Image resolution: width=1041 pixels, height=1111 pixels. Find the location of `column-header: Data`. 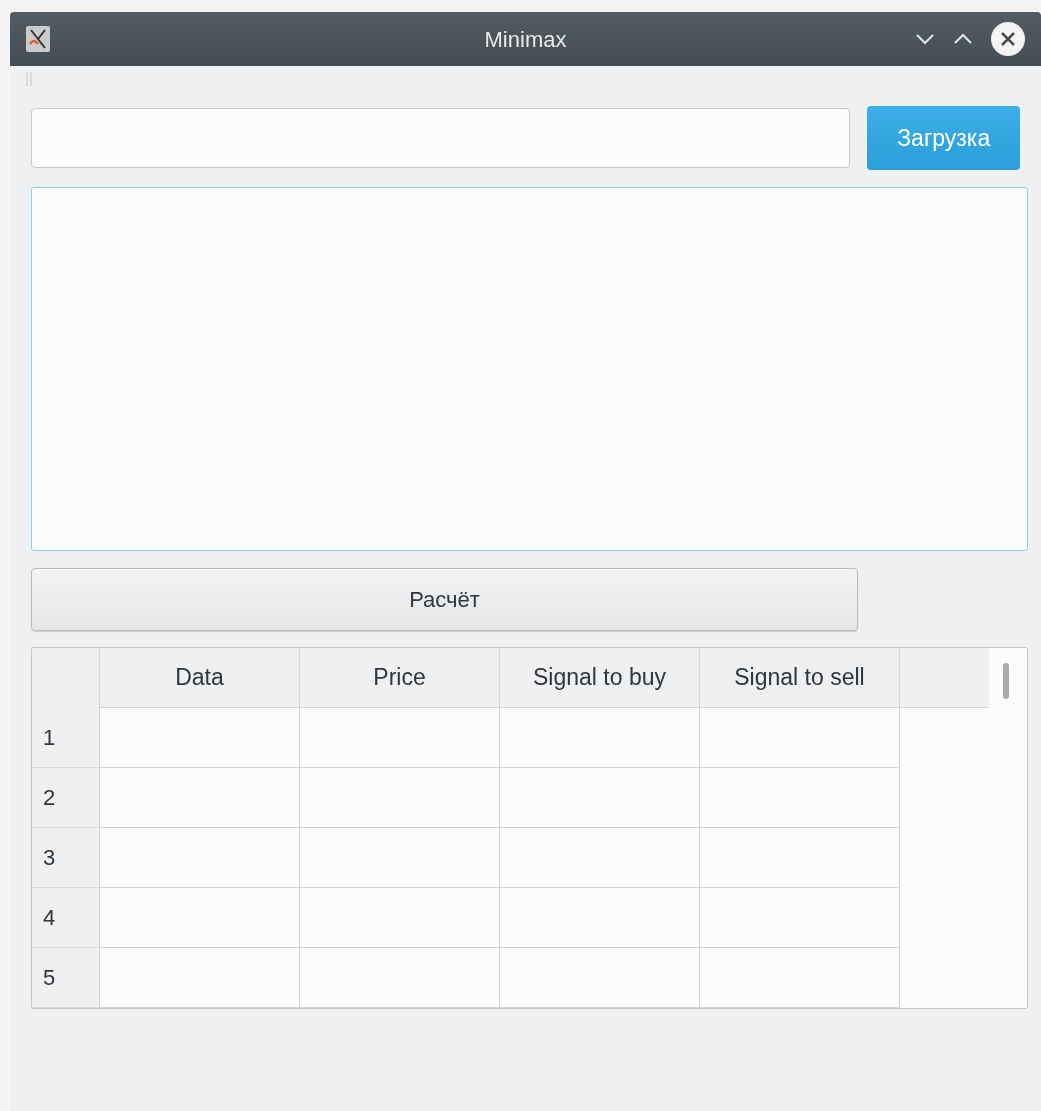

column-header: Data is located at coordinates (199, 678).